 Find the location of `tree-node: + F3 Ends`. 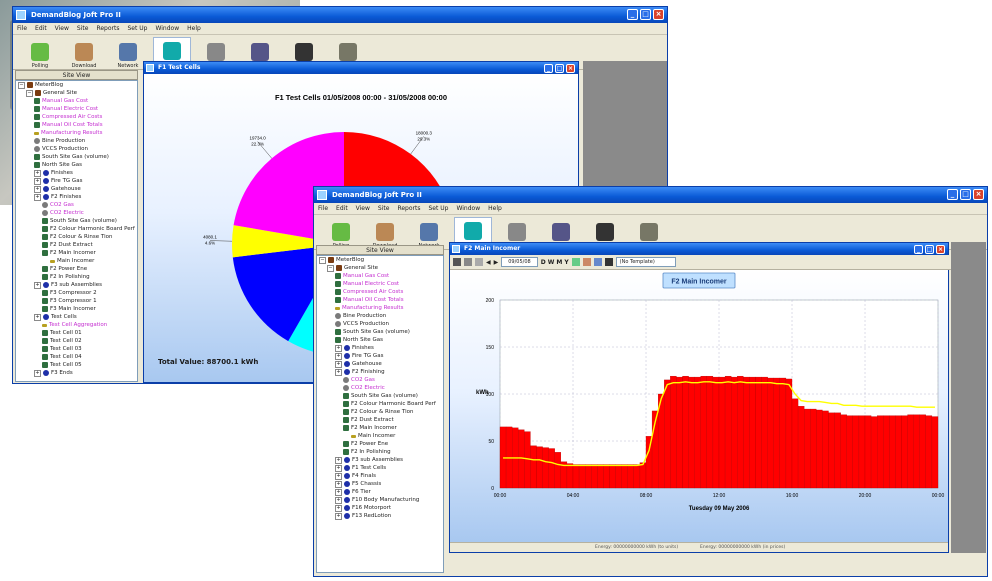

tree-node: + F3 Ends is located at coordinates (76, 373).